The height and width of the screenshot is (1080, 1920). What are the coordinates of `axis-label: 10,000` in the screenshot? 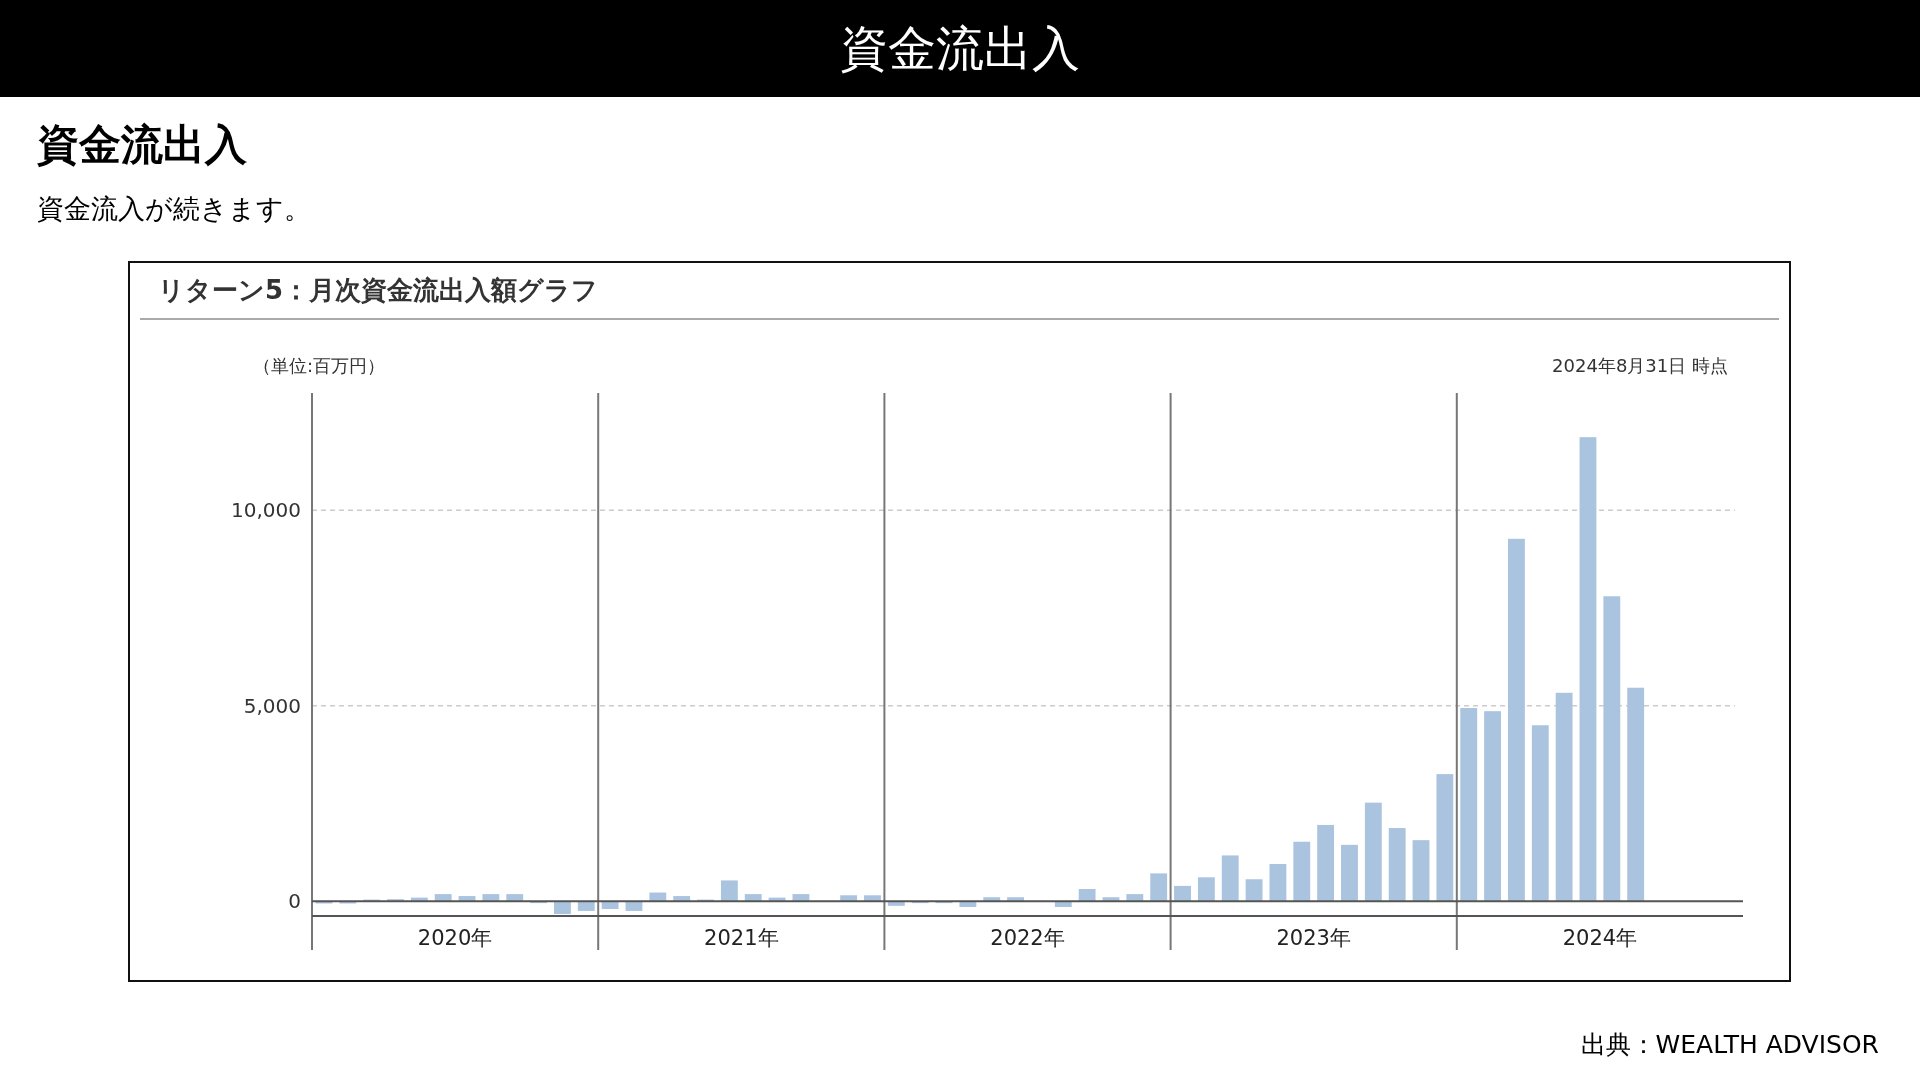 It's located at (266, 510).